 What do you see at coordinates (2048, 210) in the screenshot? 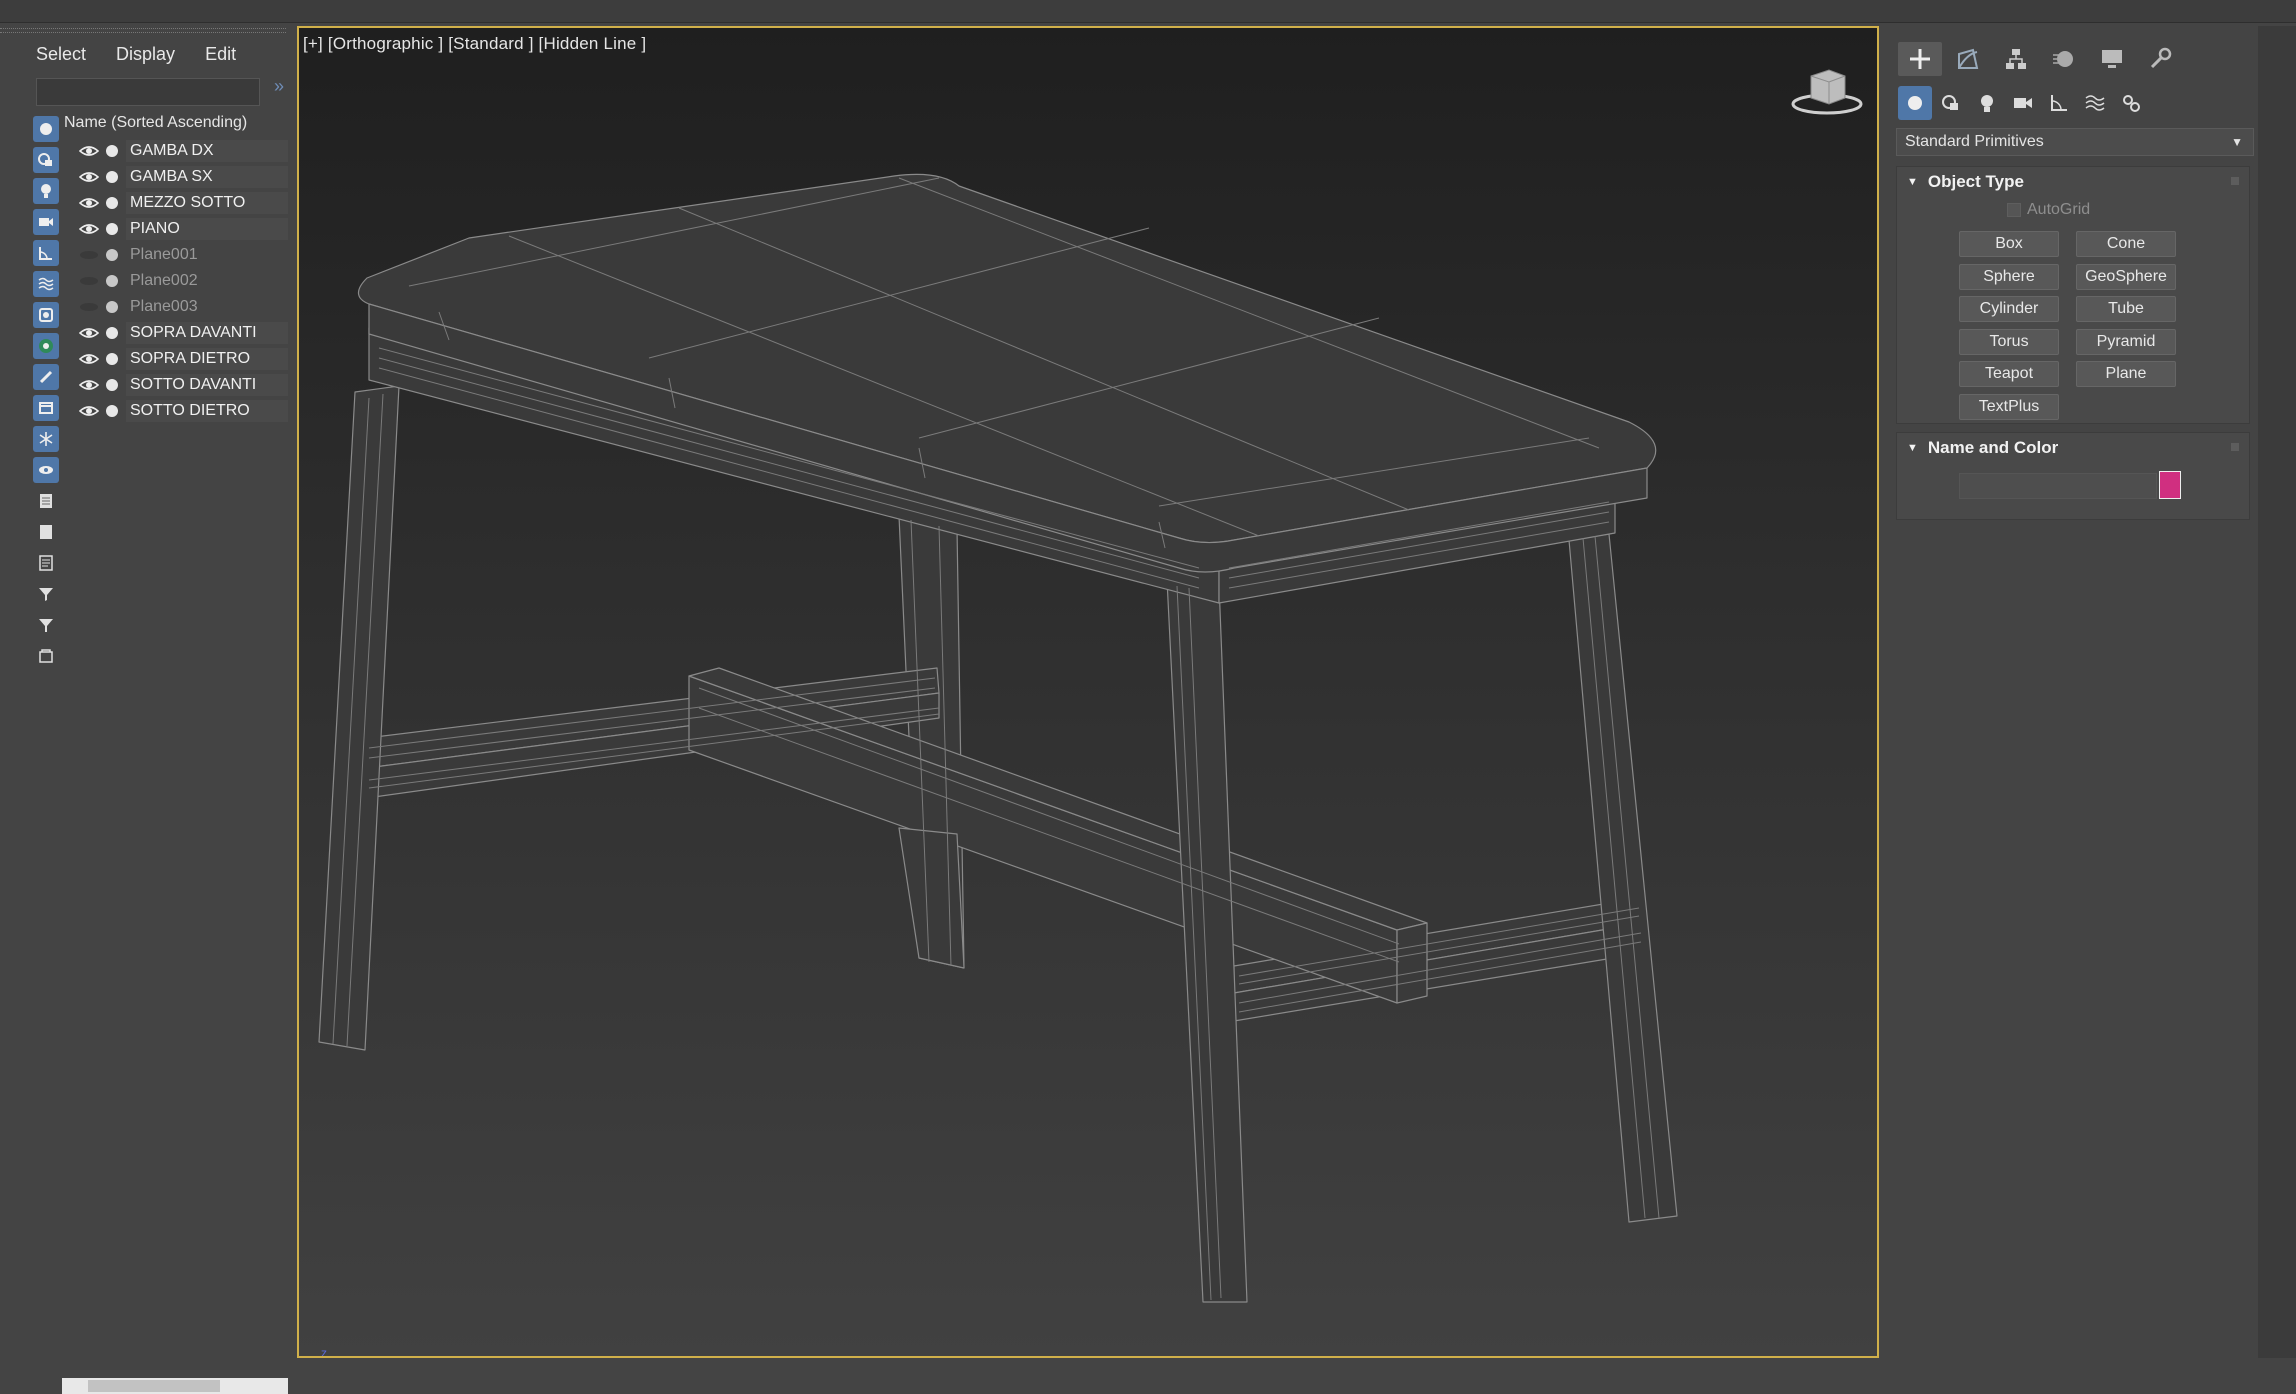
I see `autogrid-checkbox: AutoGrid` at bounding box center [2048, 210].